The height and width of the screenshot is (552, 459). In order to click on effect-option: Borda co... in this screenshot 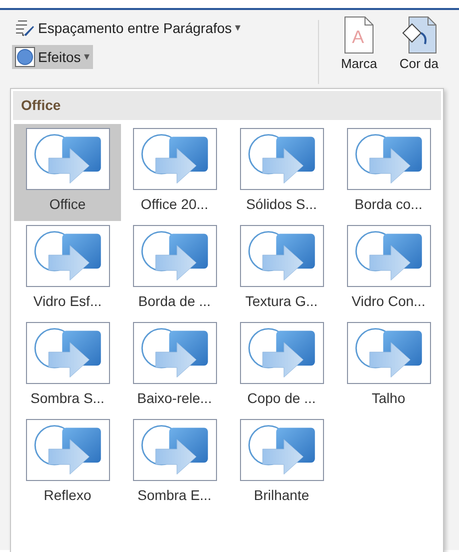, I will do `click(388, 172)`.